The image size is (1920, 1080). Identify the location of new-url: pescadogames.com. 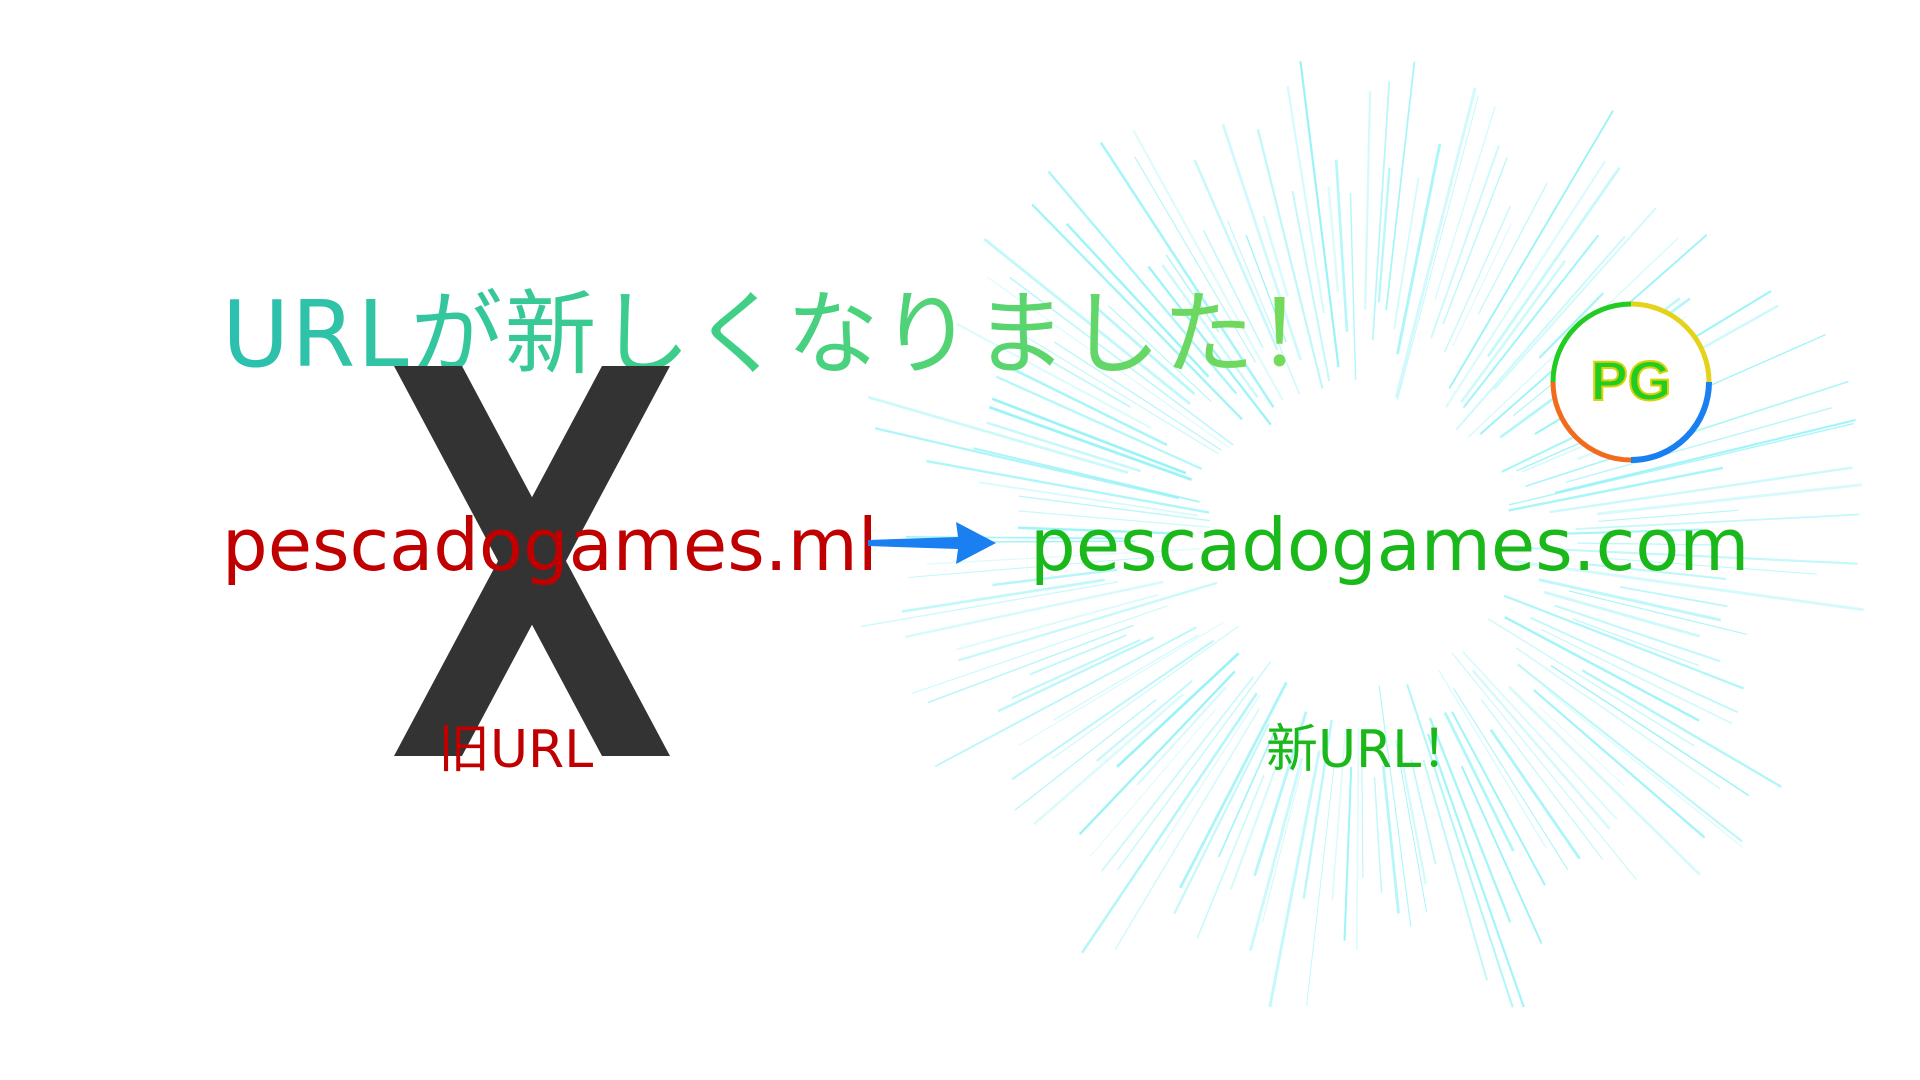
(1390, 545).